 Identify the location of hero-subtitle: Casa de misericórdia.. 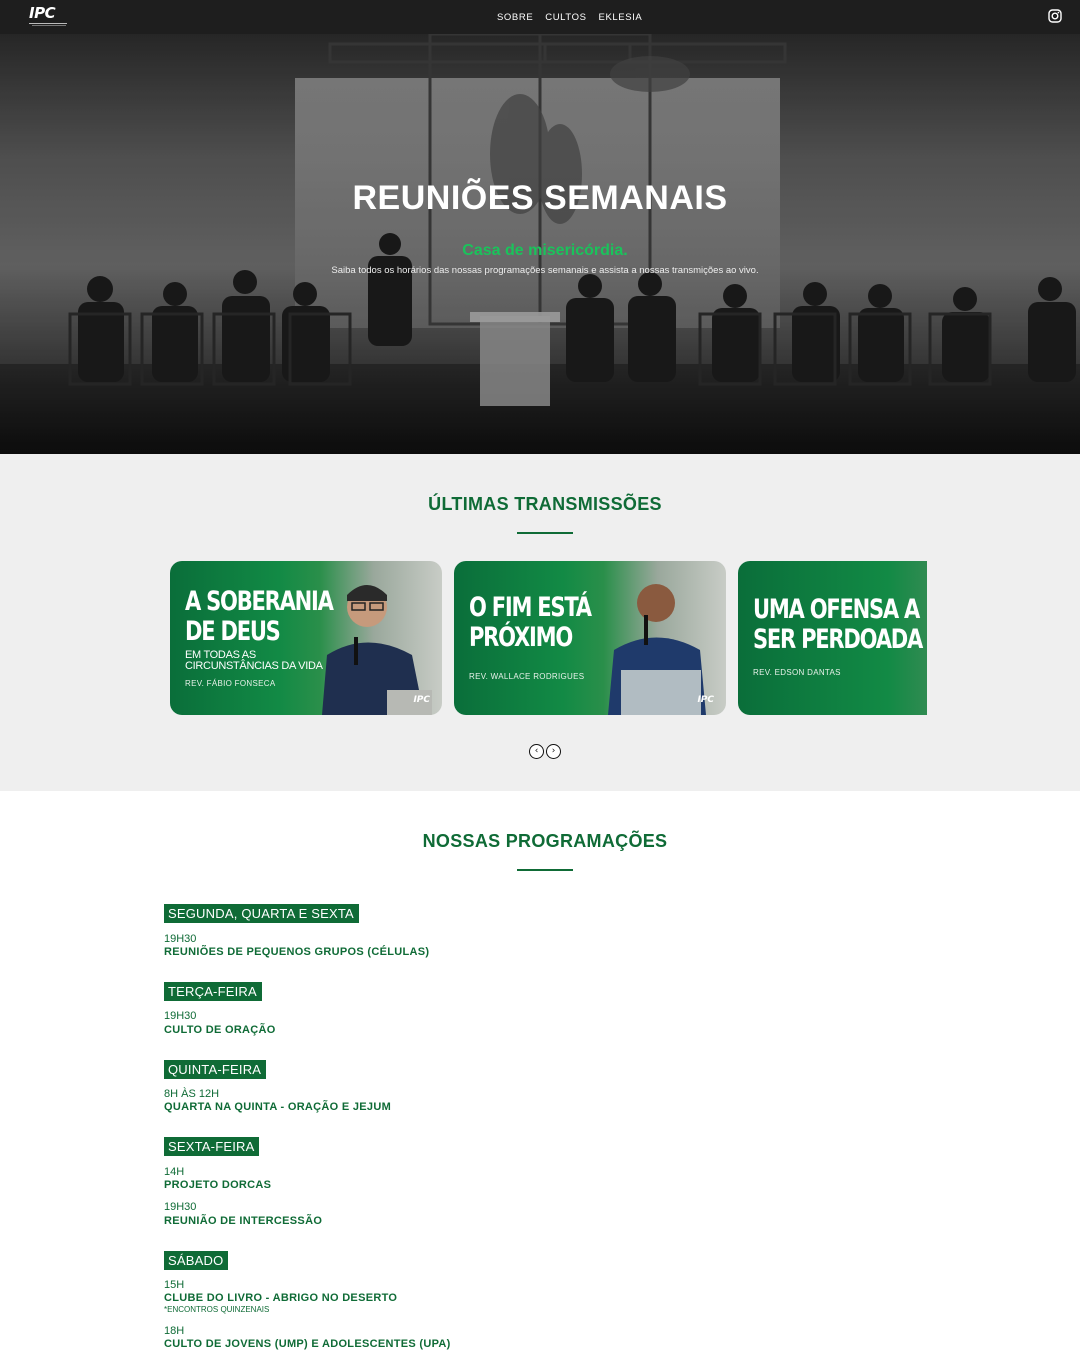
(545, 250).